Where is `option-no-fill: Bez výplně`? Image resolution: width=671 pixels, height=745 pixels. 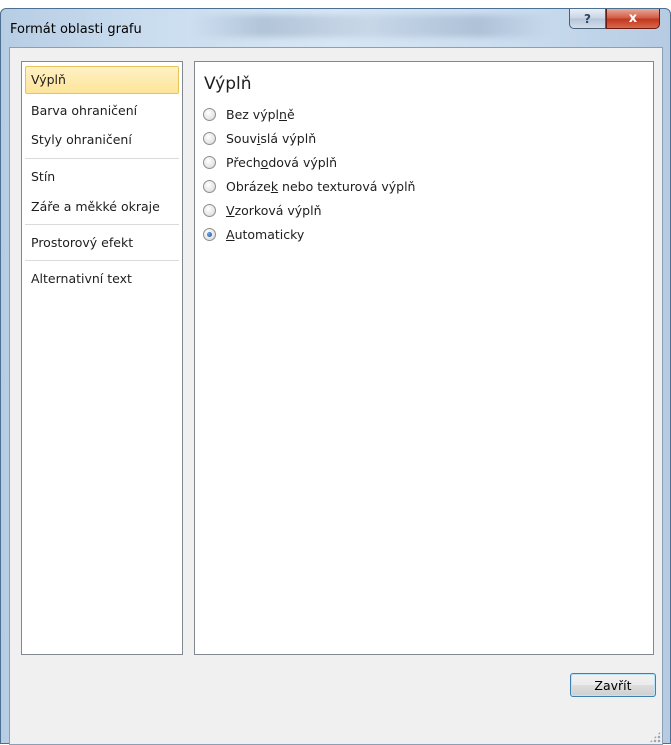 option-no-fill: Bez výplně is located at coordinates (249, 114).